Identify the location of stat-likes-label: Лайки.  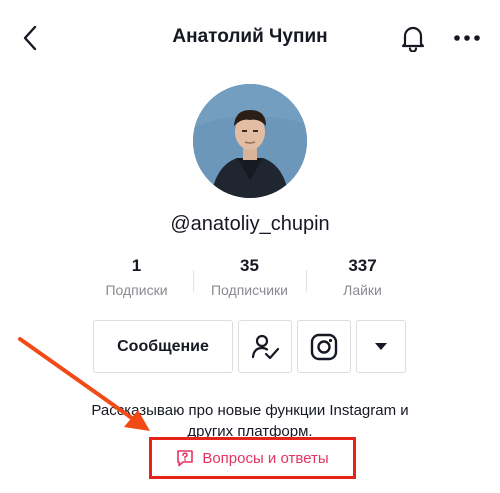
(362, 290).